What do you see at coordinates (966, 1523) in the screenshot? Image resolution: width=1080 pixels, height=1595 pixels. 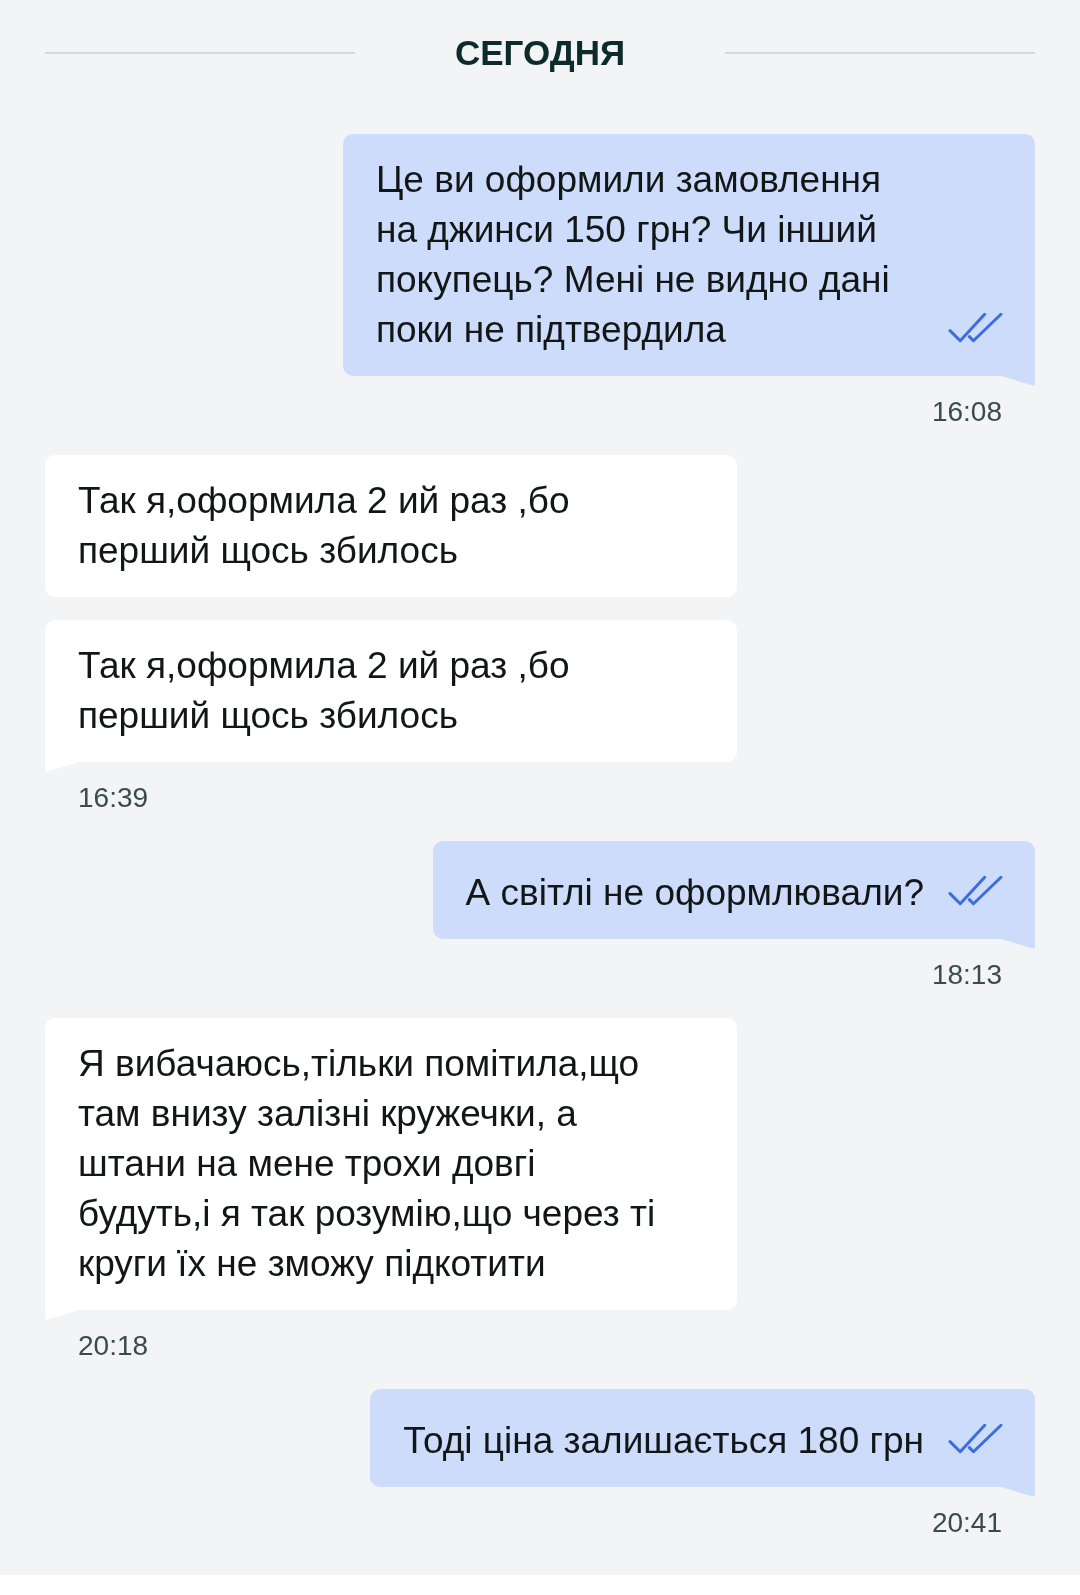 I see `message-time: 20:41` at bounding box center [966, 1523].